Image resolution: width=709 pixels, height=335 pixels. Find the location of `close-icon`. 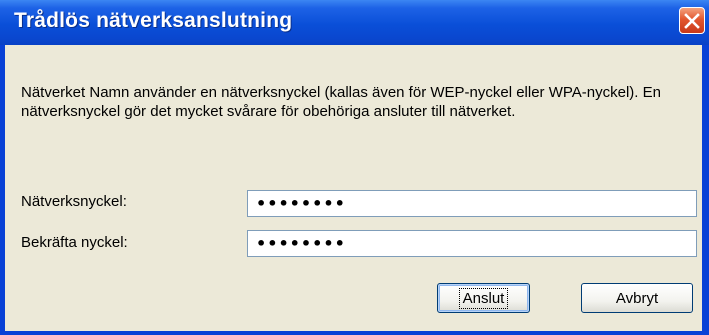

close-icon is located at coordinates (692, 21).